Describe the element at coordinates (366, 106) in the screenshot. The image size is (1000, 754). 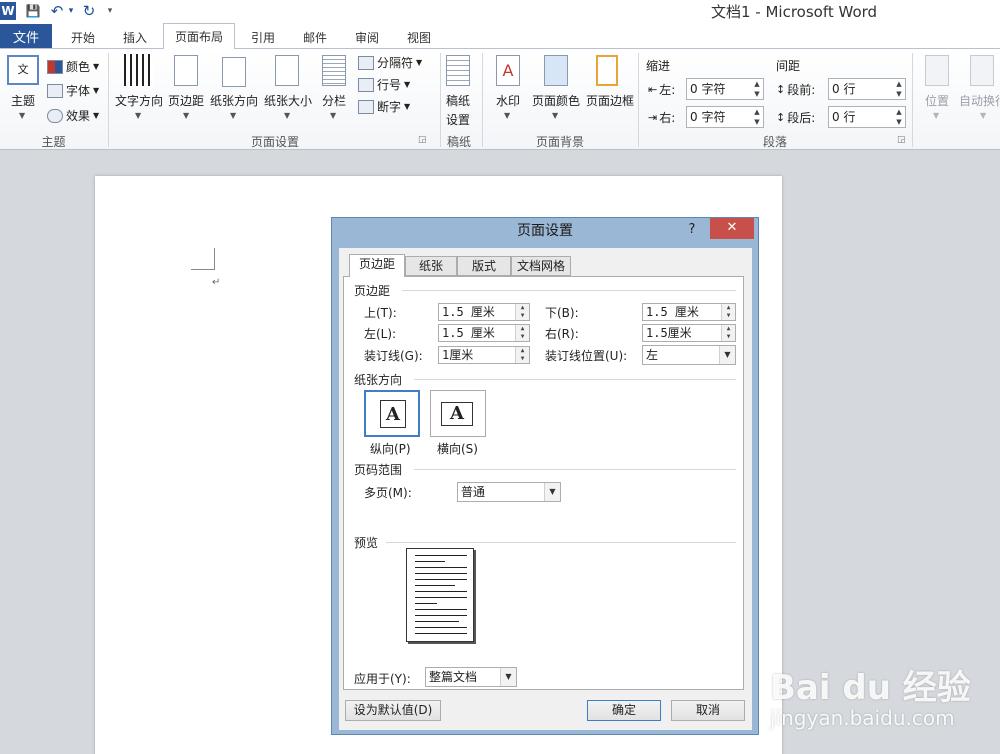
I see `hyphenation-icon` at that location.